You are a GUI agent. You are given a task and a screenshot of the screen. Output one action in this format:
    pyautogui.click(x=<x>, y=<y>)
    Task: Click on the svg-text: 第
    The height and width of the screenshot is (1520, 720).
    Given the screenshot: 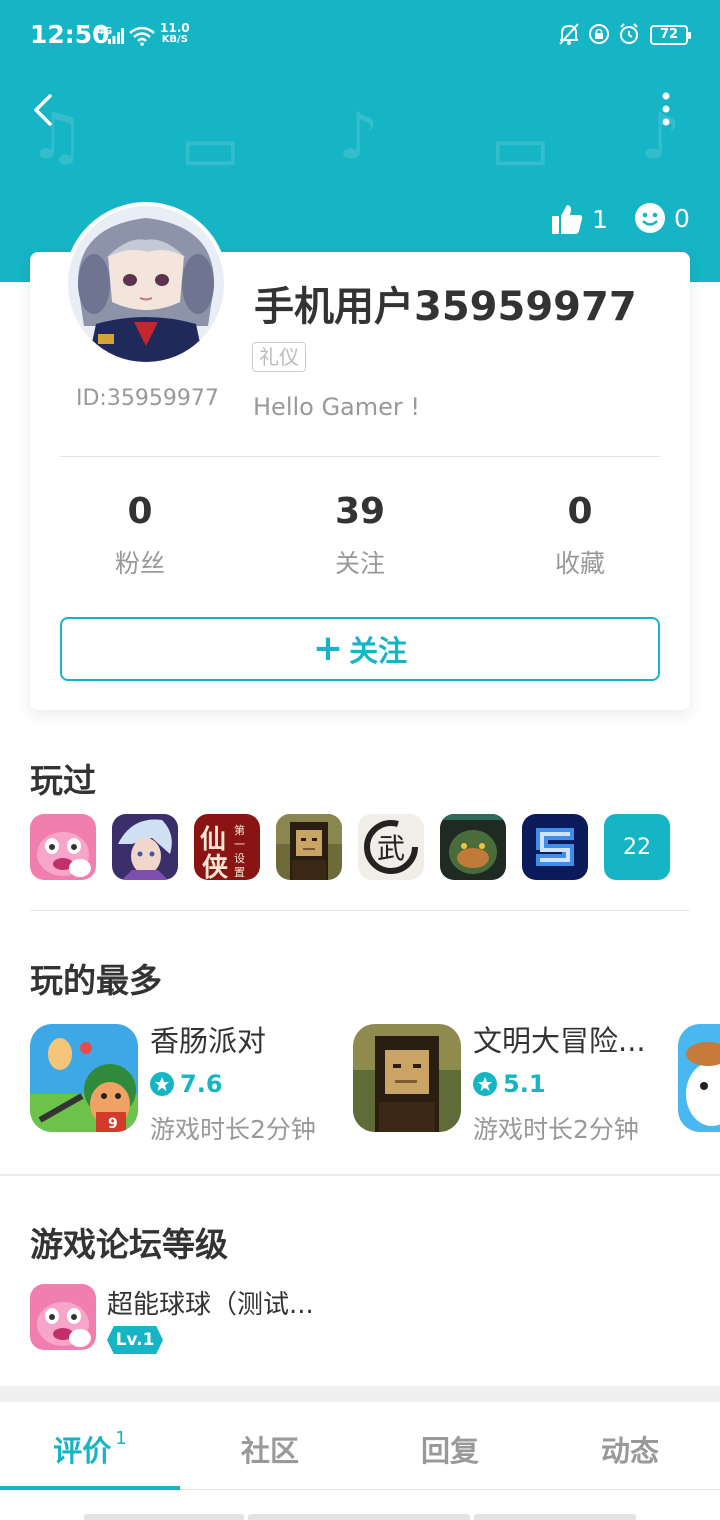 What is the action you would take?
    pyautogui.click(x=239, y=830)
    